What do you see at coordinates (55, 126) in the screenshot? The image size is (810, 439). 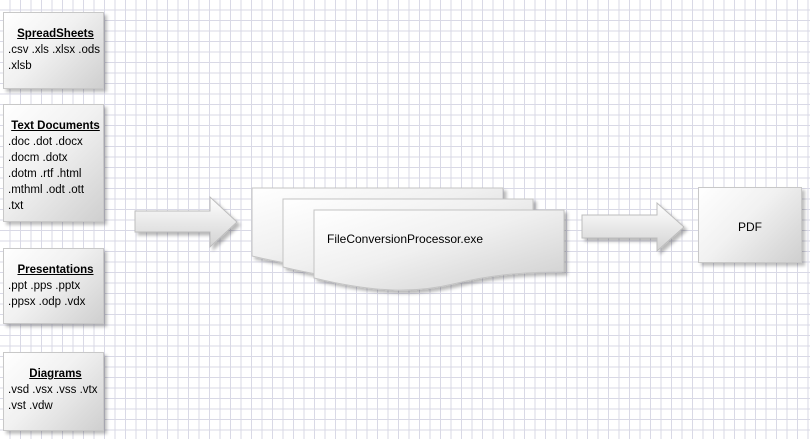 I see `input-box-title: Text Documents` at bounding box center [55, 126].